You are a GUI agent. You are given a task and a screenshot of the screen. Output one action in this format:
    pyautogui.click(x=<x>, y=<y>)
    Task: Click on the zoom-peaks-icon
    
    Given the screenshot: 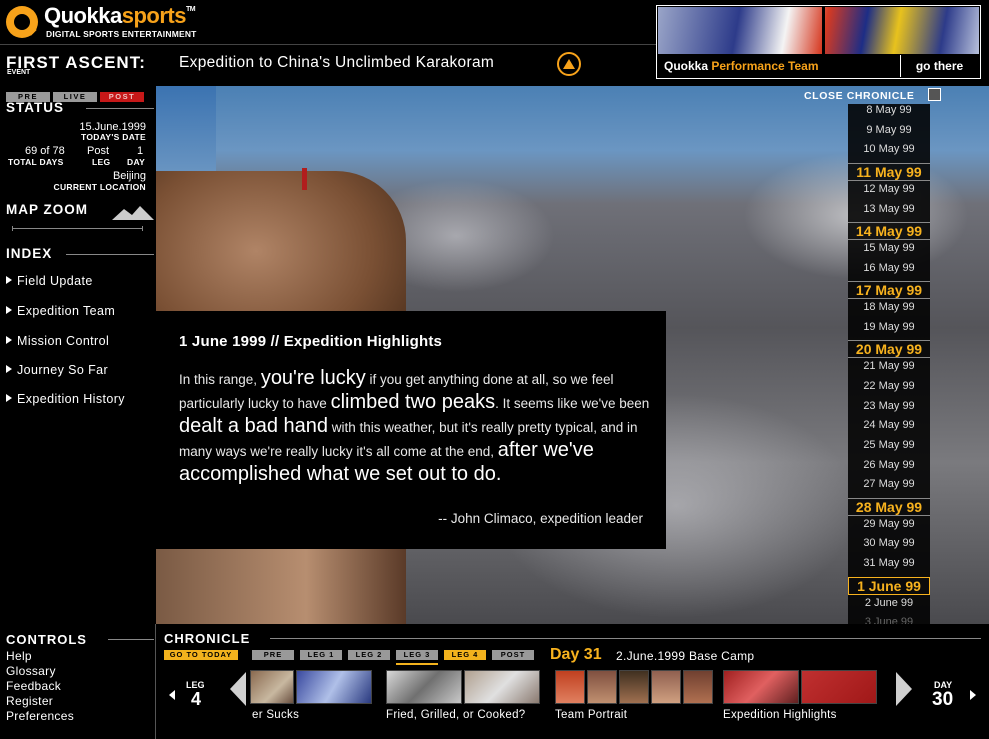 What is the action you would take?
    pyautogui.click(x=133, y=213)
    